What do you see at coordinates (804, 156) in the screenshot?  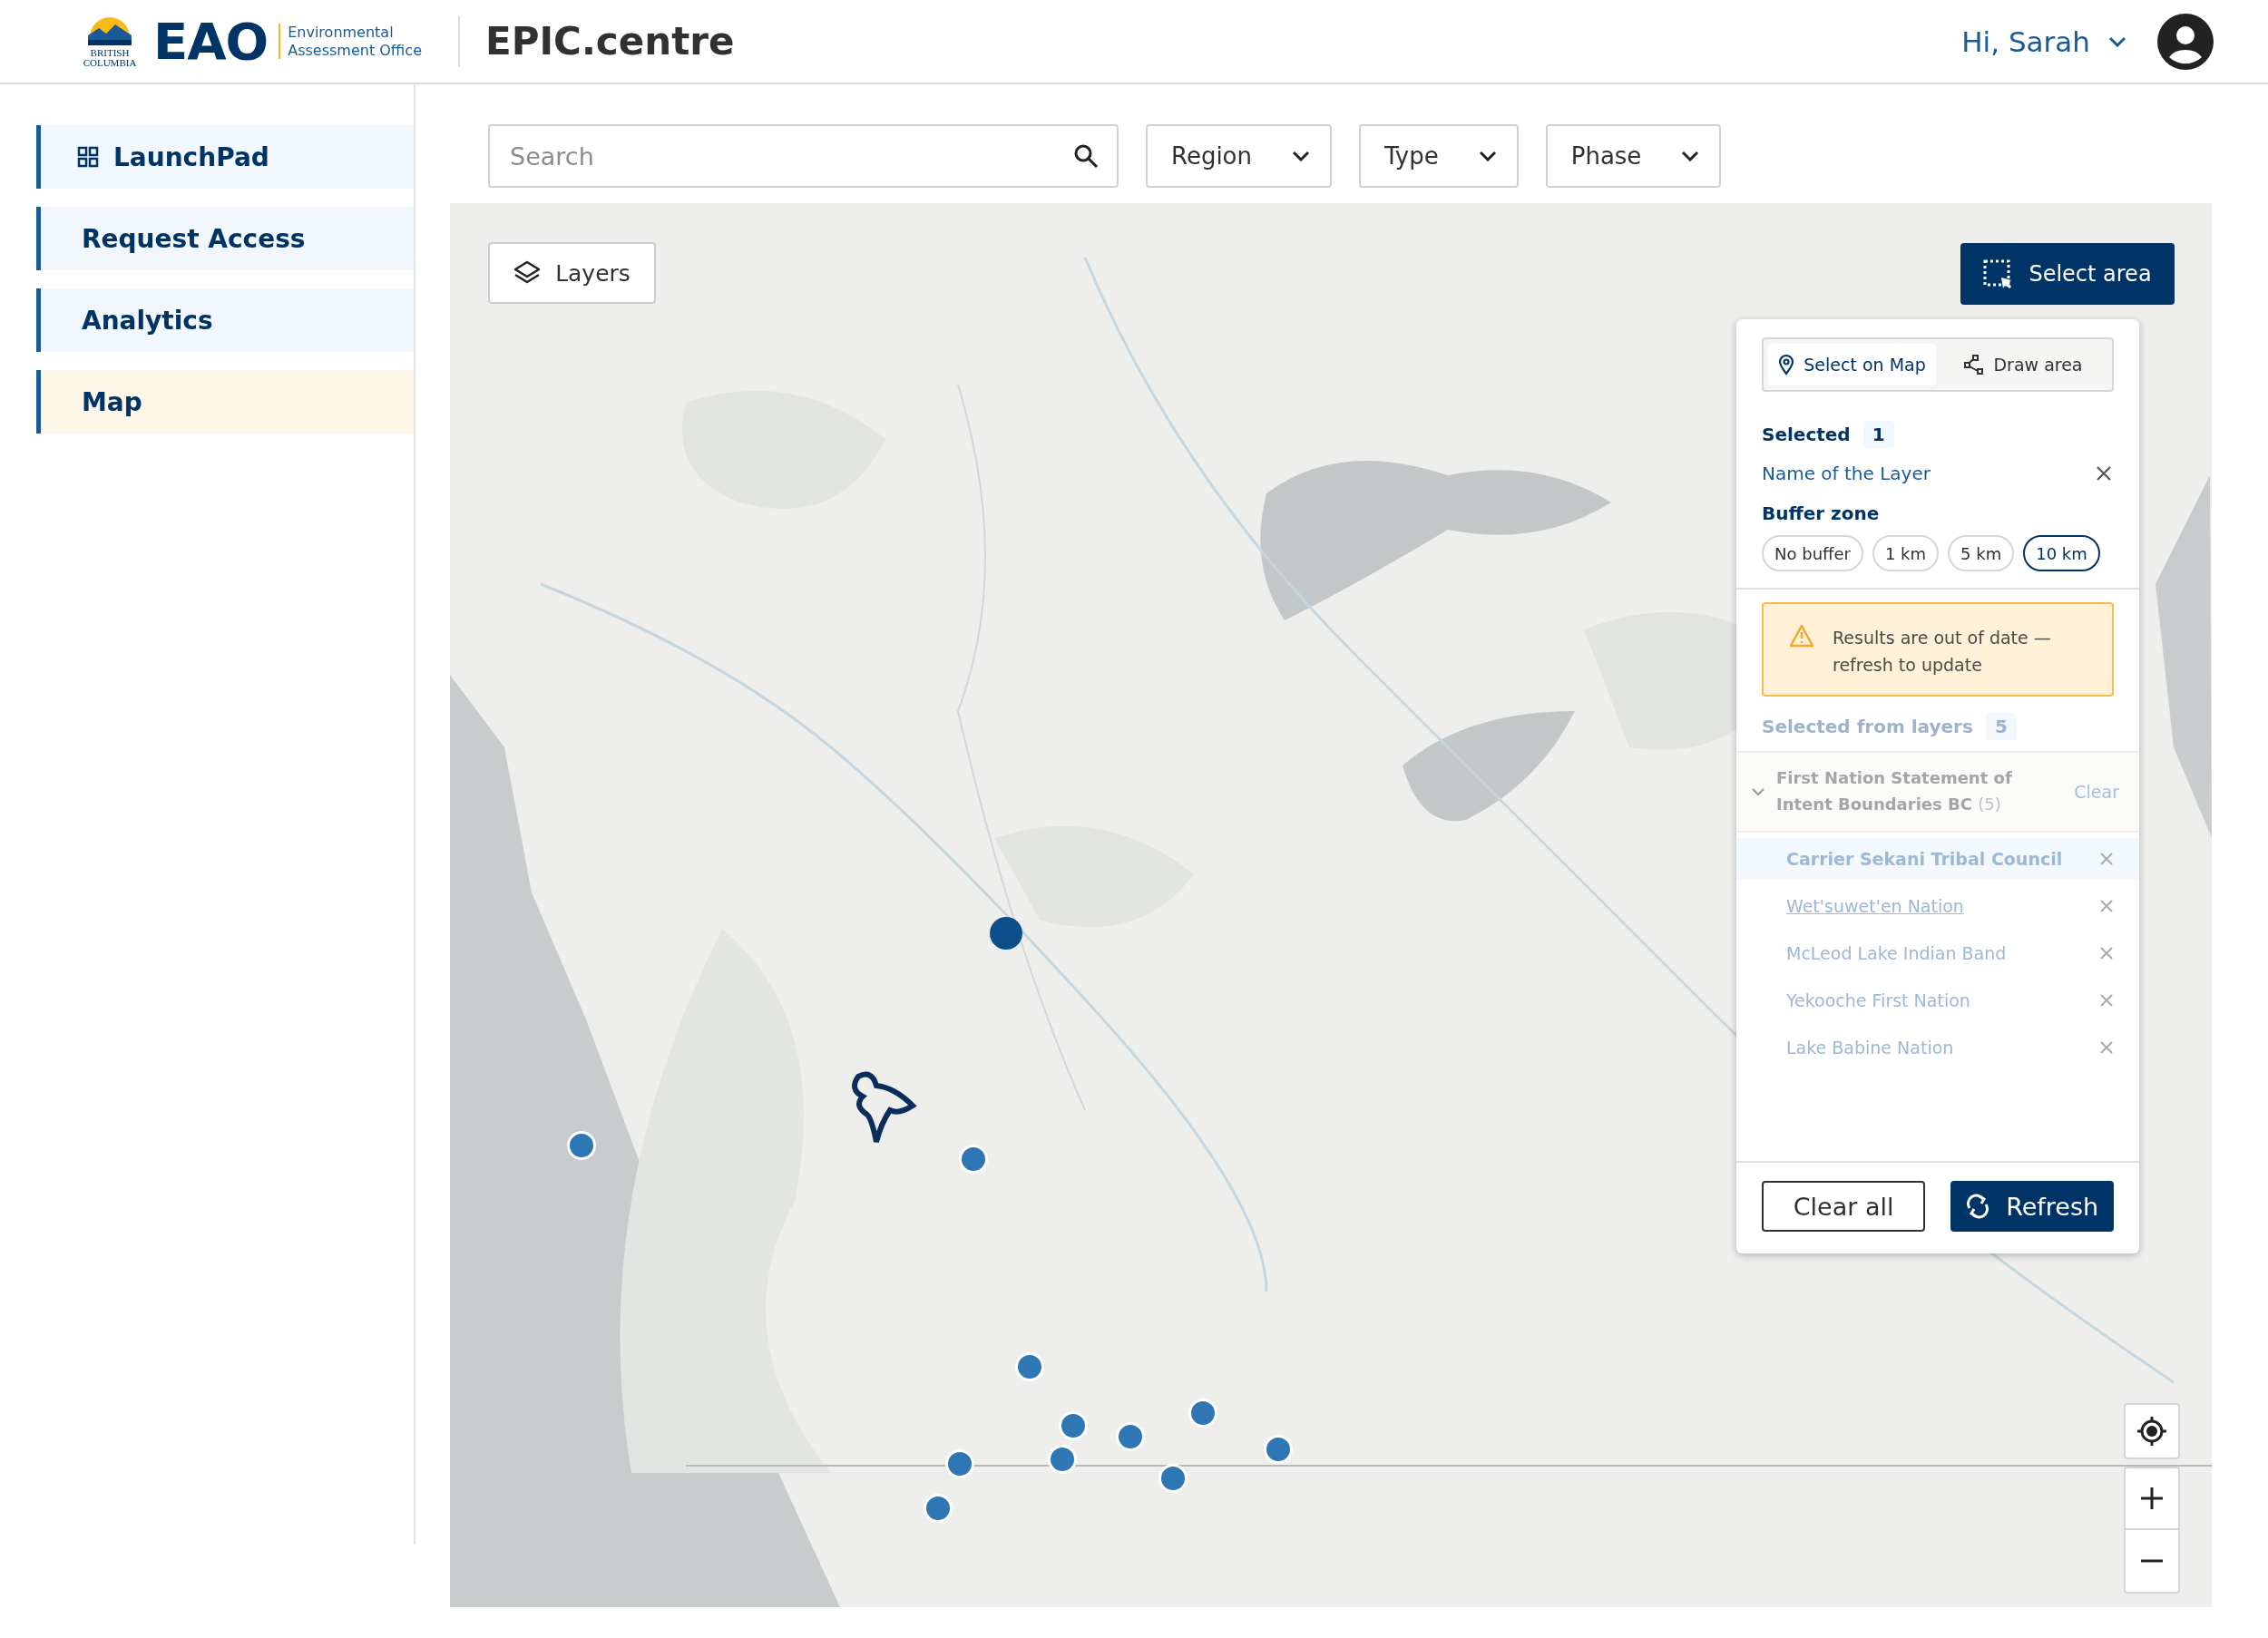 I see `search-field: Search` at bounding box center [804, 156].